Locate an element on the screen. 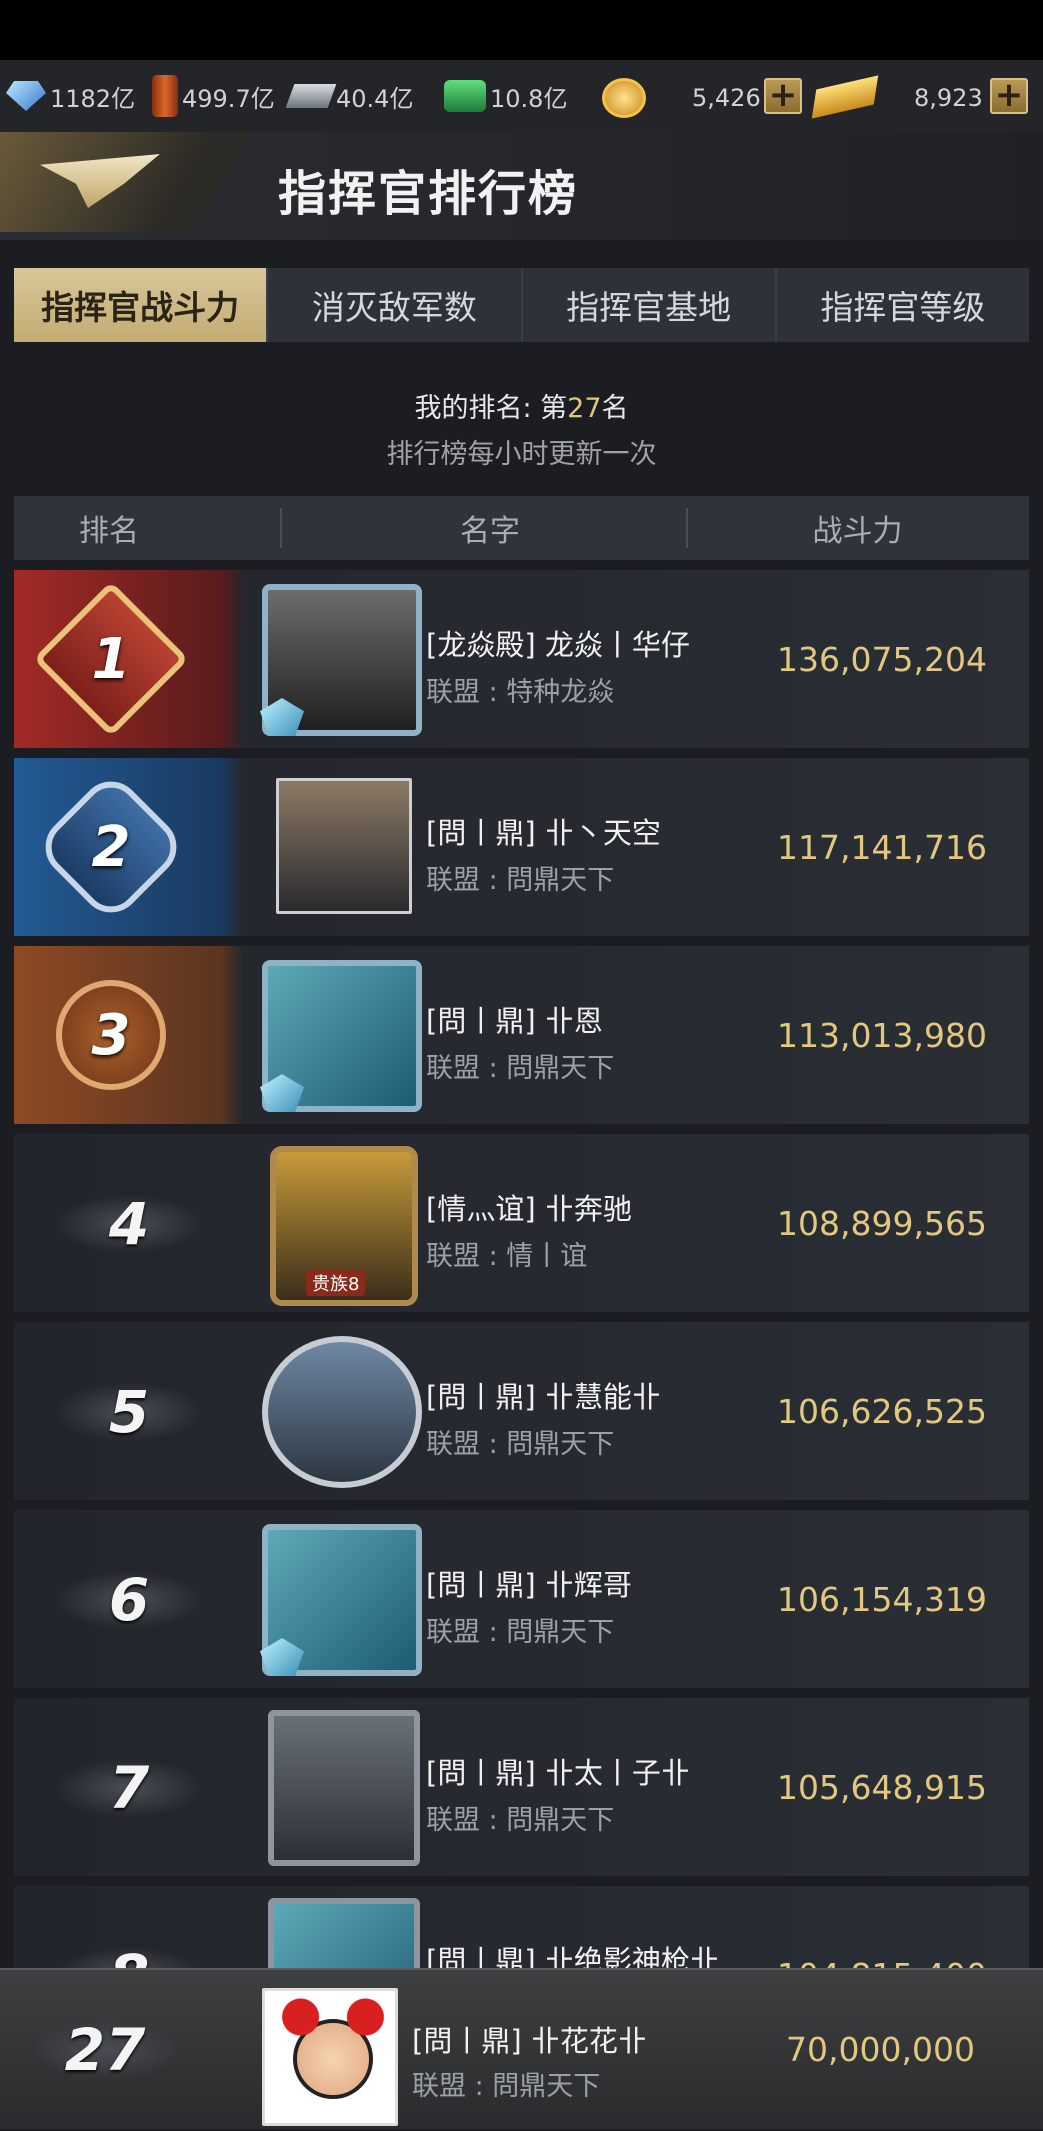 The width and height of the screenshot is (1043, 2131). combat-power: 70,000,000 is located at coordinates (880, 2049).